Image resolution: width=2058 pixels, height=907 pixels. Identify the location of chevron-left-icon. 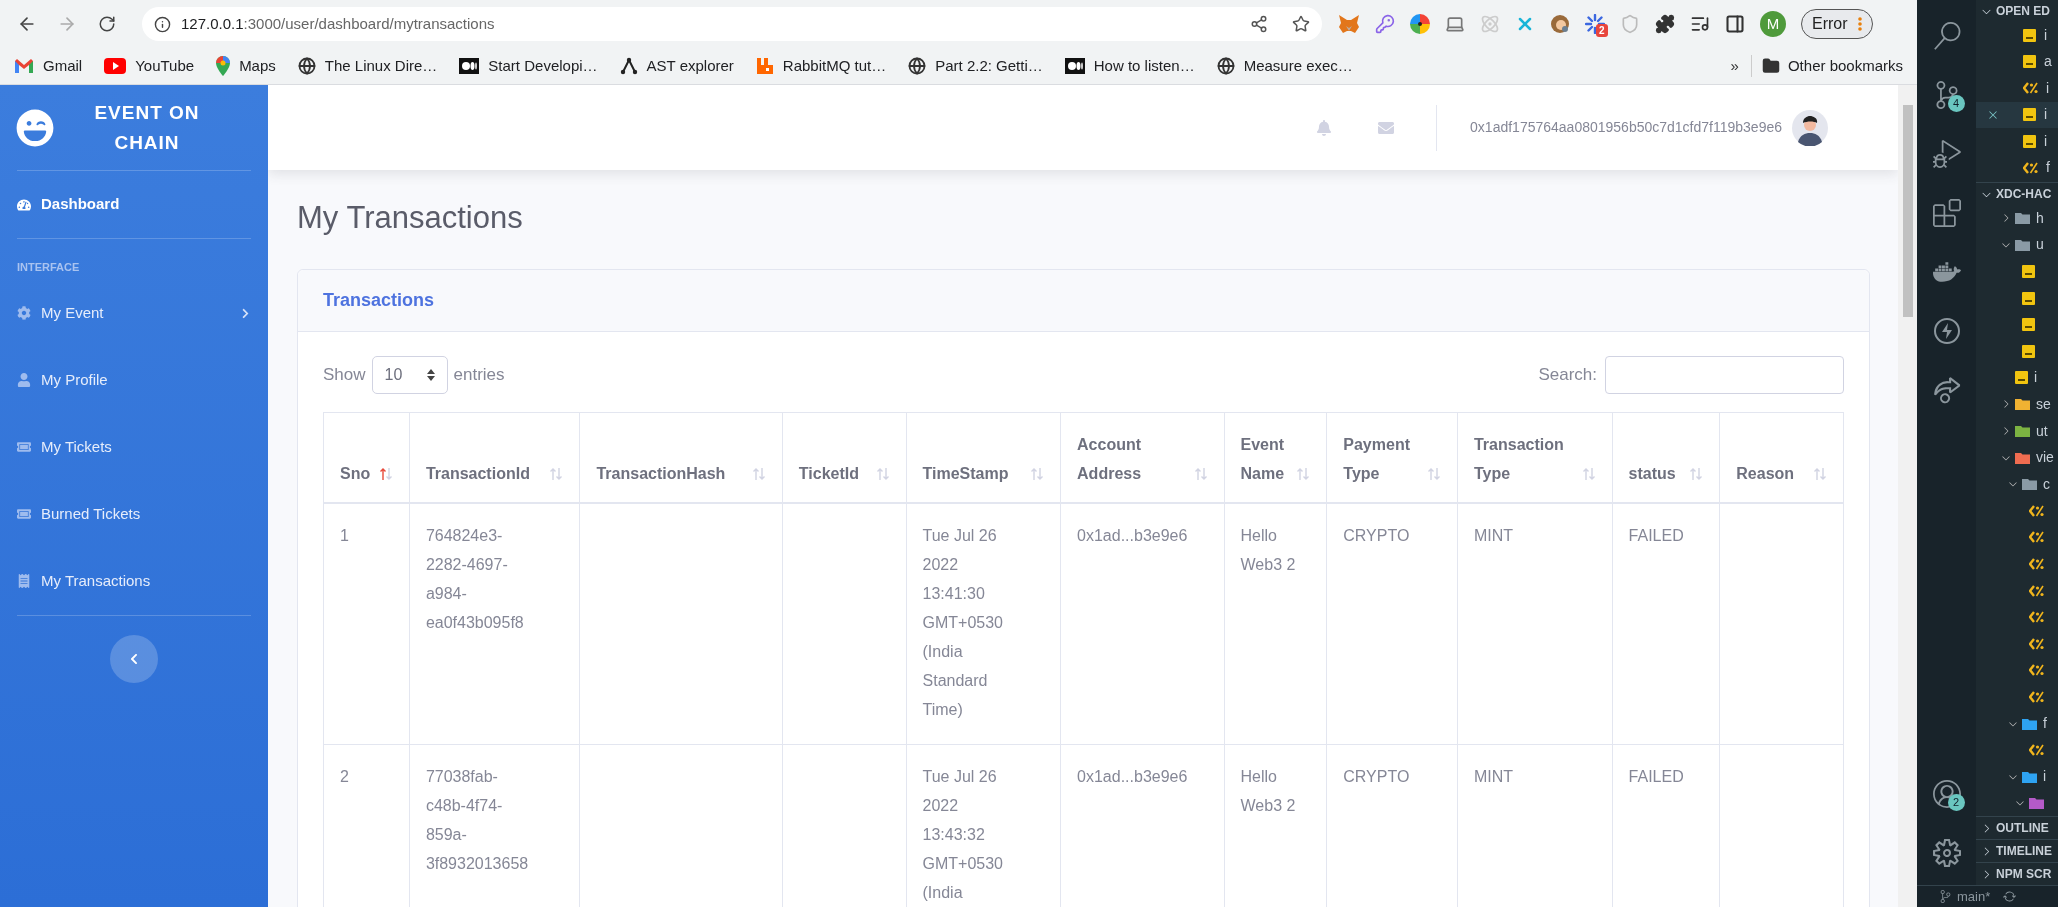
(134, 658).